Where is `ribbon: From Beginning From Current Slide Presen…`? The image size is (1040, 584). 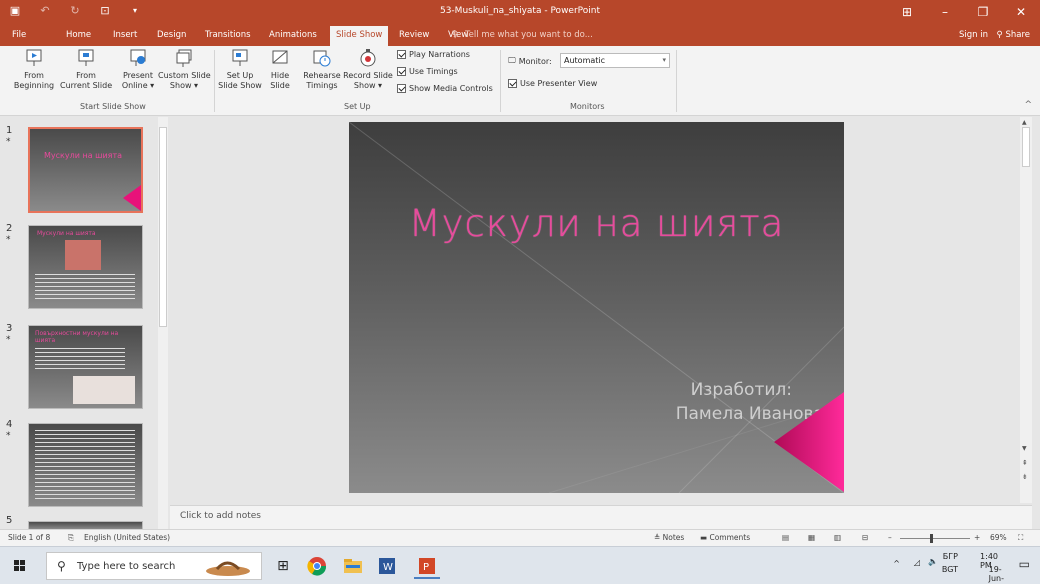 ribbon: From Beginning From Current Slide Presen… is located at coordinates (520, 81).